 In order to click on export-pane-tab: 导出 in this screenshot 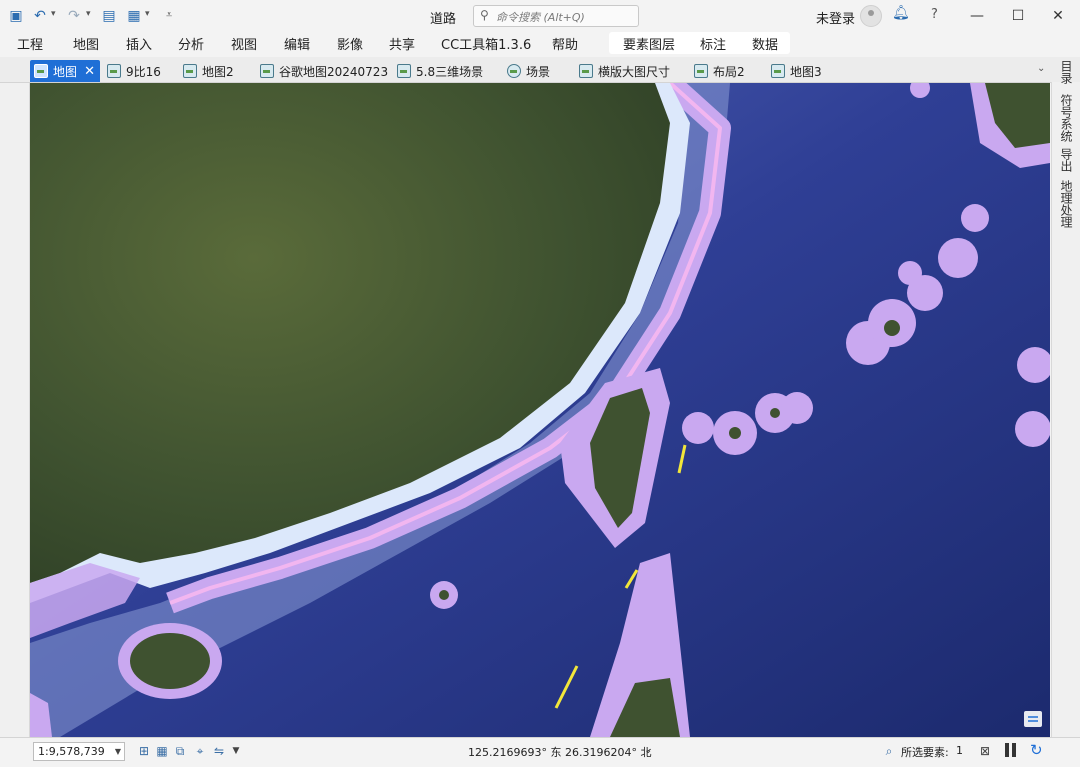, I will do `click(1066, 160)`.